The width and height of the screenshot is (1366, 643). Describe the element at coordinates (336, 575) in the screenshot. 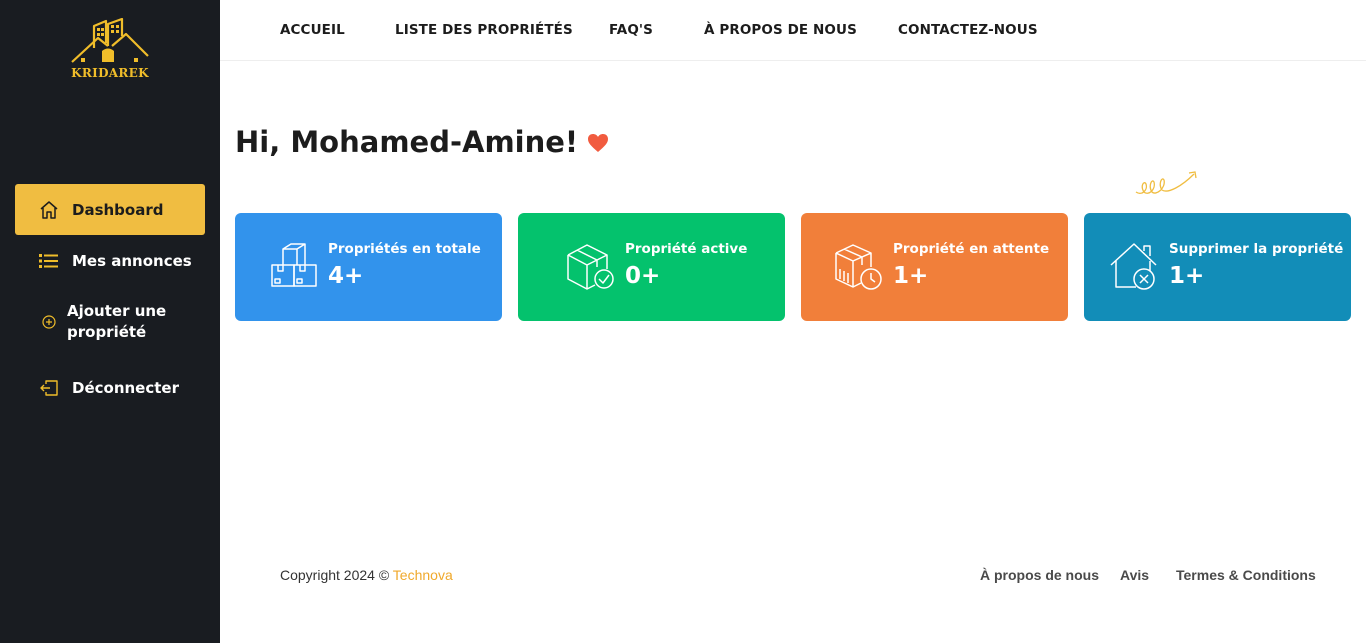

I see `copyright-text: Copyright 2024 ©` at that location.